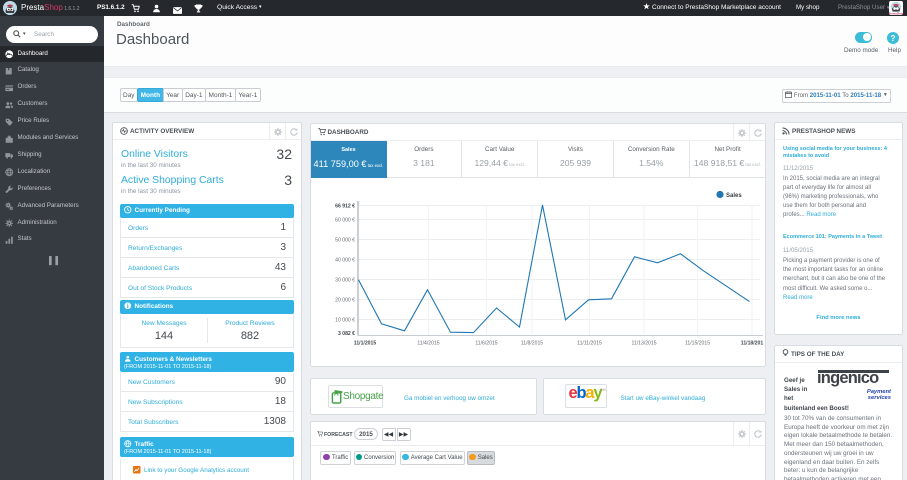  Describe the element at coordinates (345, 206) in the screenshot. I see `svg-text: 66 912 €` at that location.